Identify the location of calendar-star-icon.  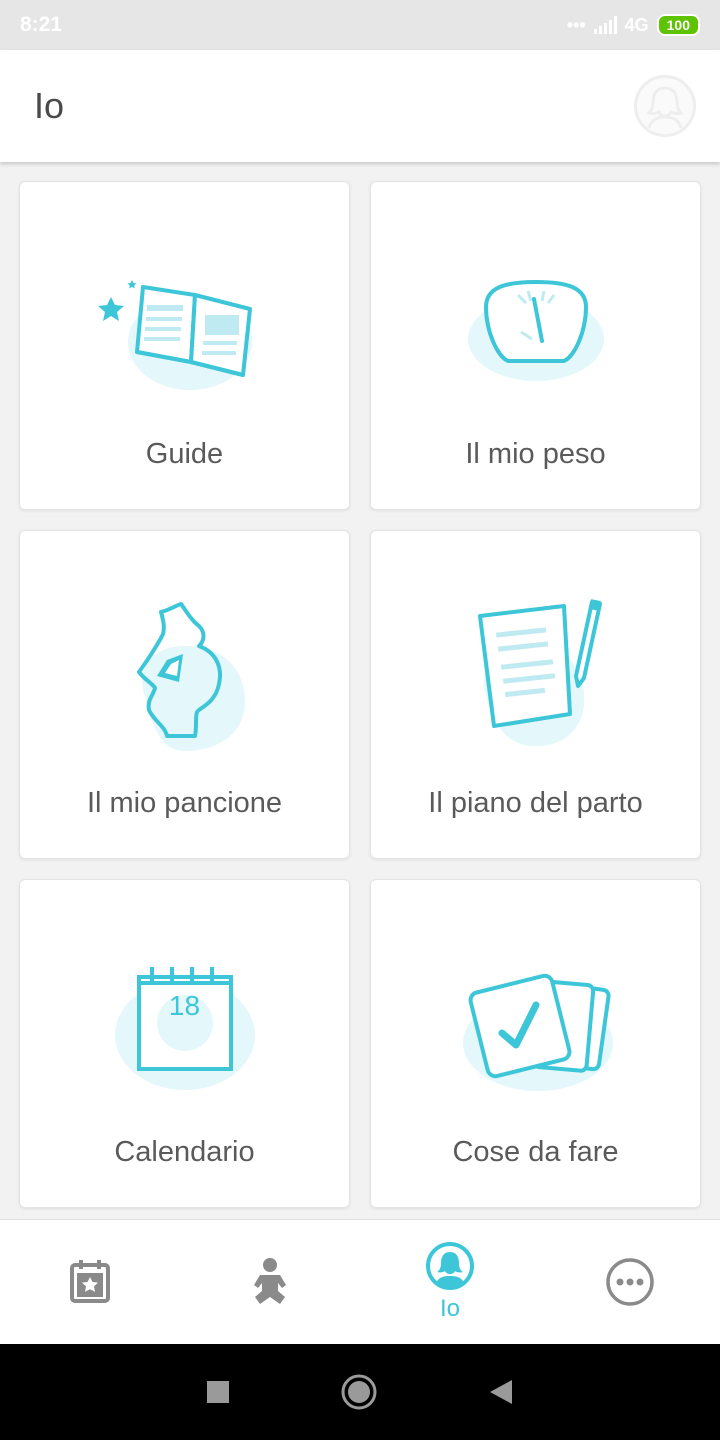
(90, 1281).